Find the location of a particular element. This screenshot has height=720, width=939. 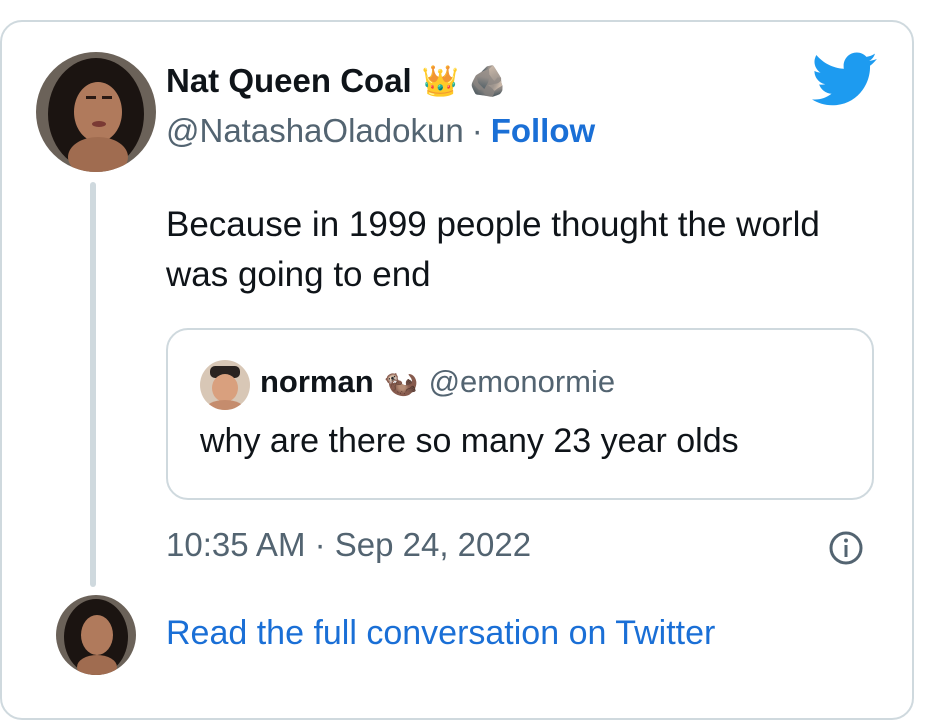

tweet-timestamp: 10:35 AM · Sep 24, 2022 is located at coordinates (348, 545).